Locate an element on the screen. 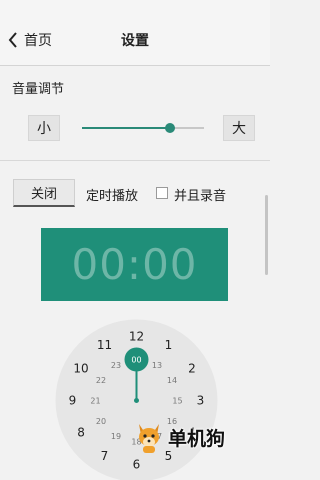 The width and height of the screenshot is (320, 480). time-display-value: 00:00 is located at coordinates (134, 264).